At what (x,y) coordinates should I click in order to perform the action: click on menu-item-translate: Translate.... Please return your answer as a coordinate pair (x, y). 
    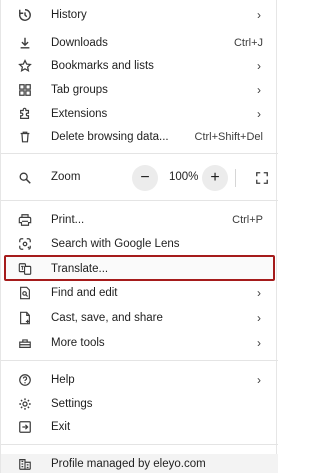
    Looking at the image, I should click on (139, 268).